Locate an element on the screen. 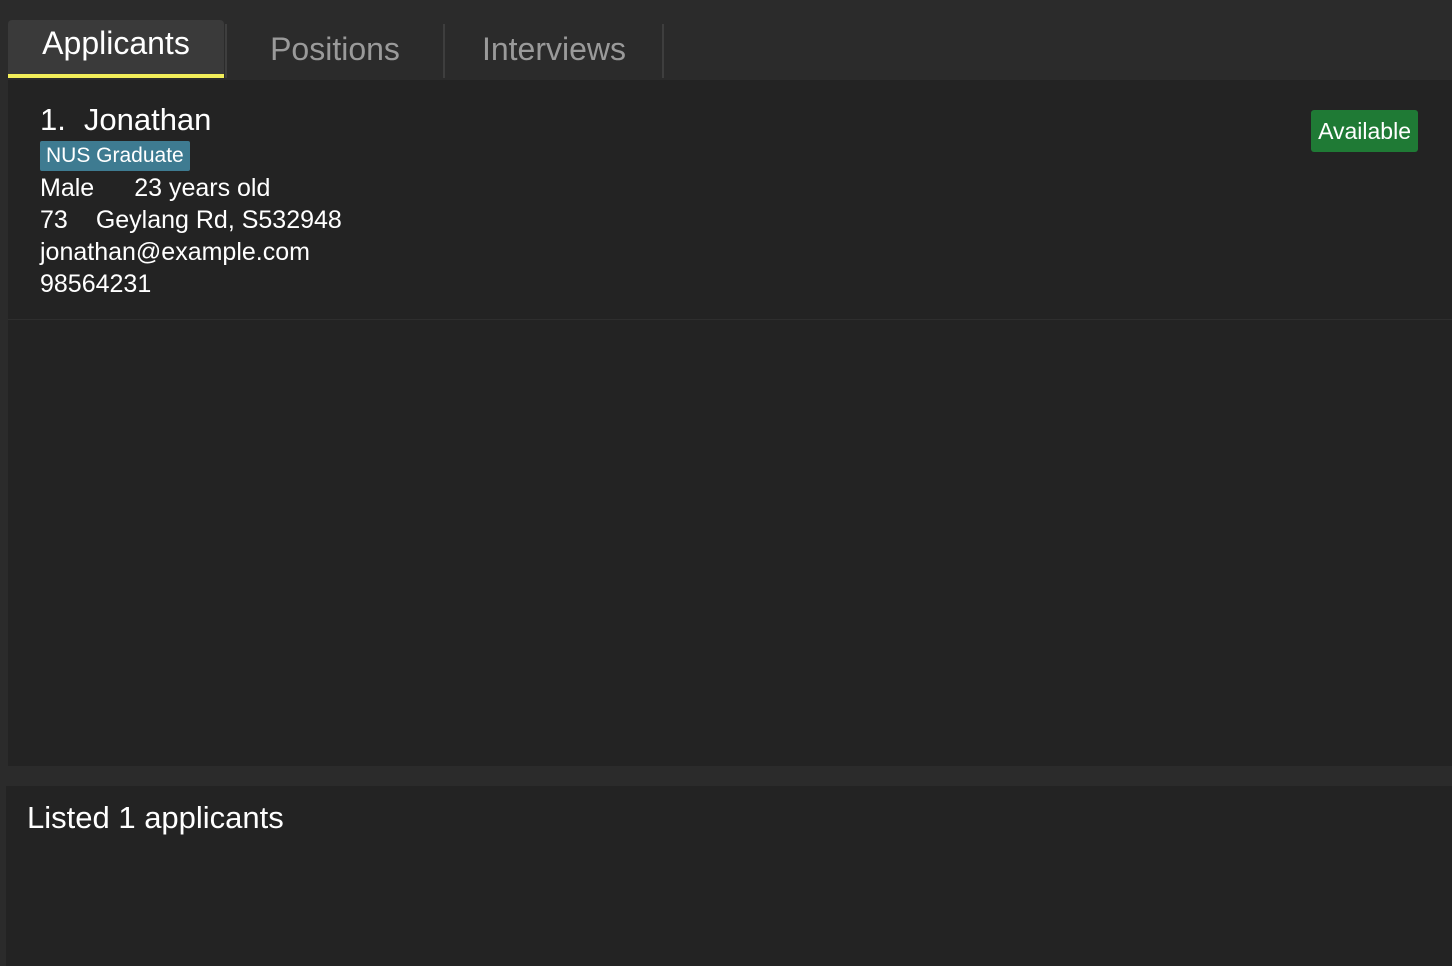 Image resolution: width=1452 pixels, height=966 pixels. tab-positions: Positions is located at coordinates (335, 49).